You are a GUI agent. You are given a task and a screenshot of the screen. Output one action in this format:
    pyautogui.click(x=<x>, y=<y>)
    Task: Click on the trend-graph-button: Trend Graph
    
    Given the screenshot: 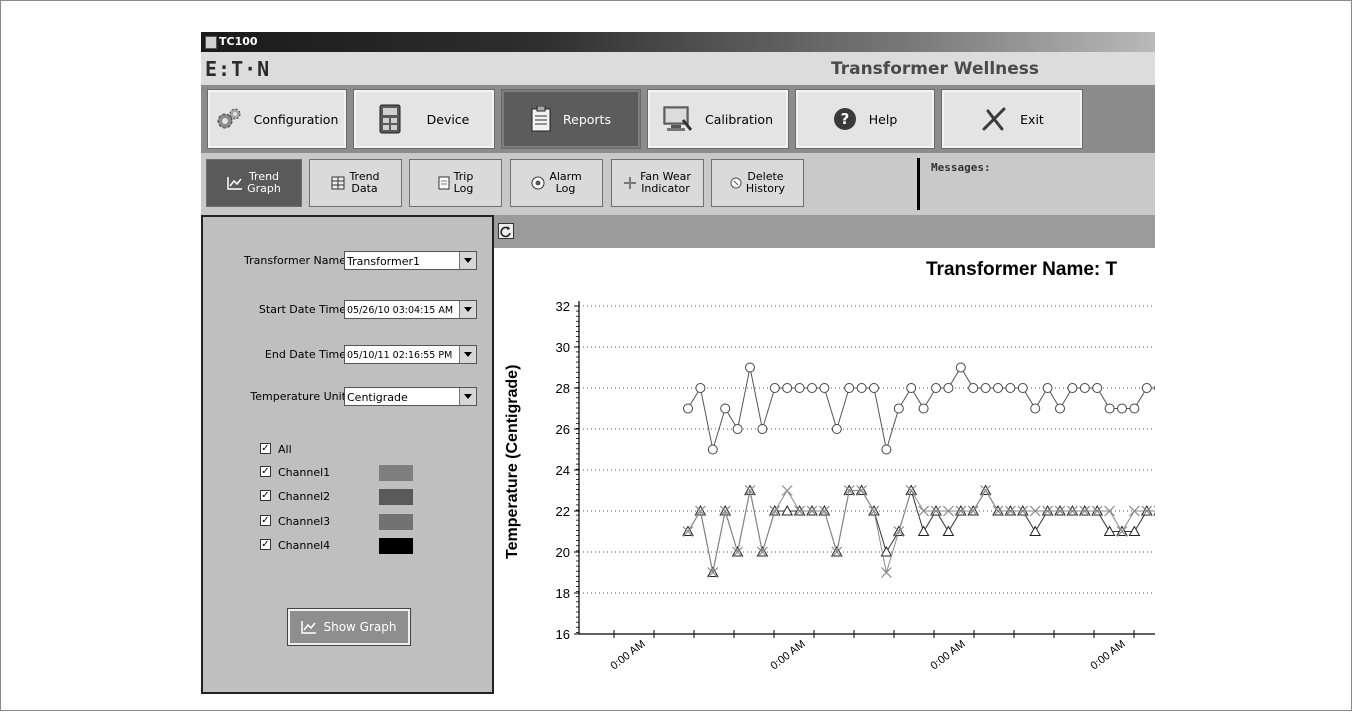 What is the action you would take?
    pyautogui.click(x=254, y=183)
    